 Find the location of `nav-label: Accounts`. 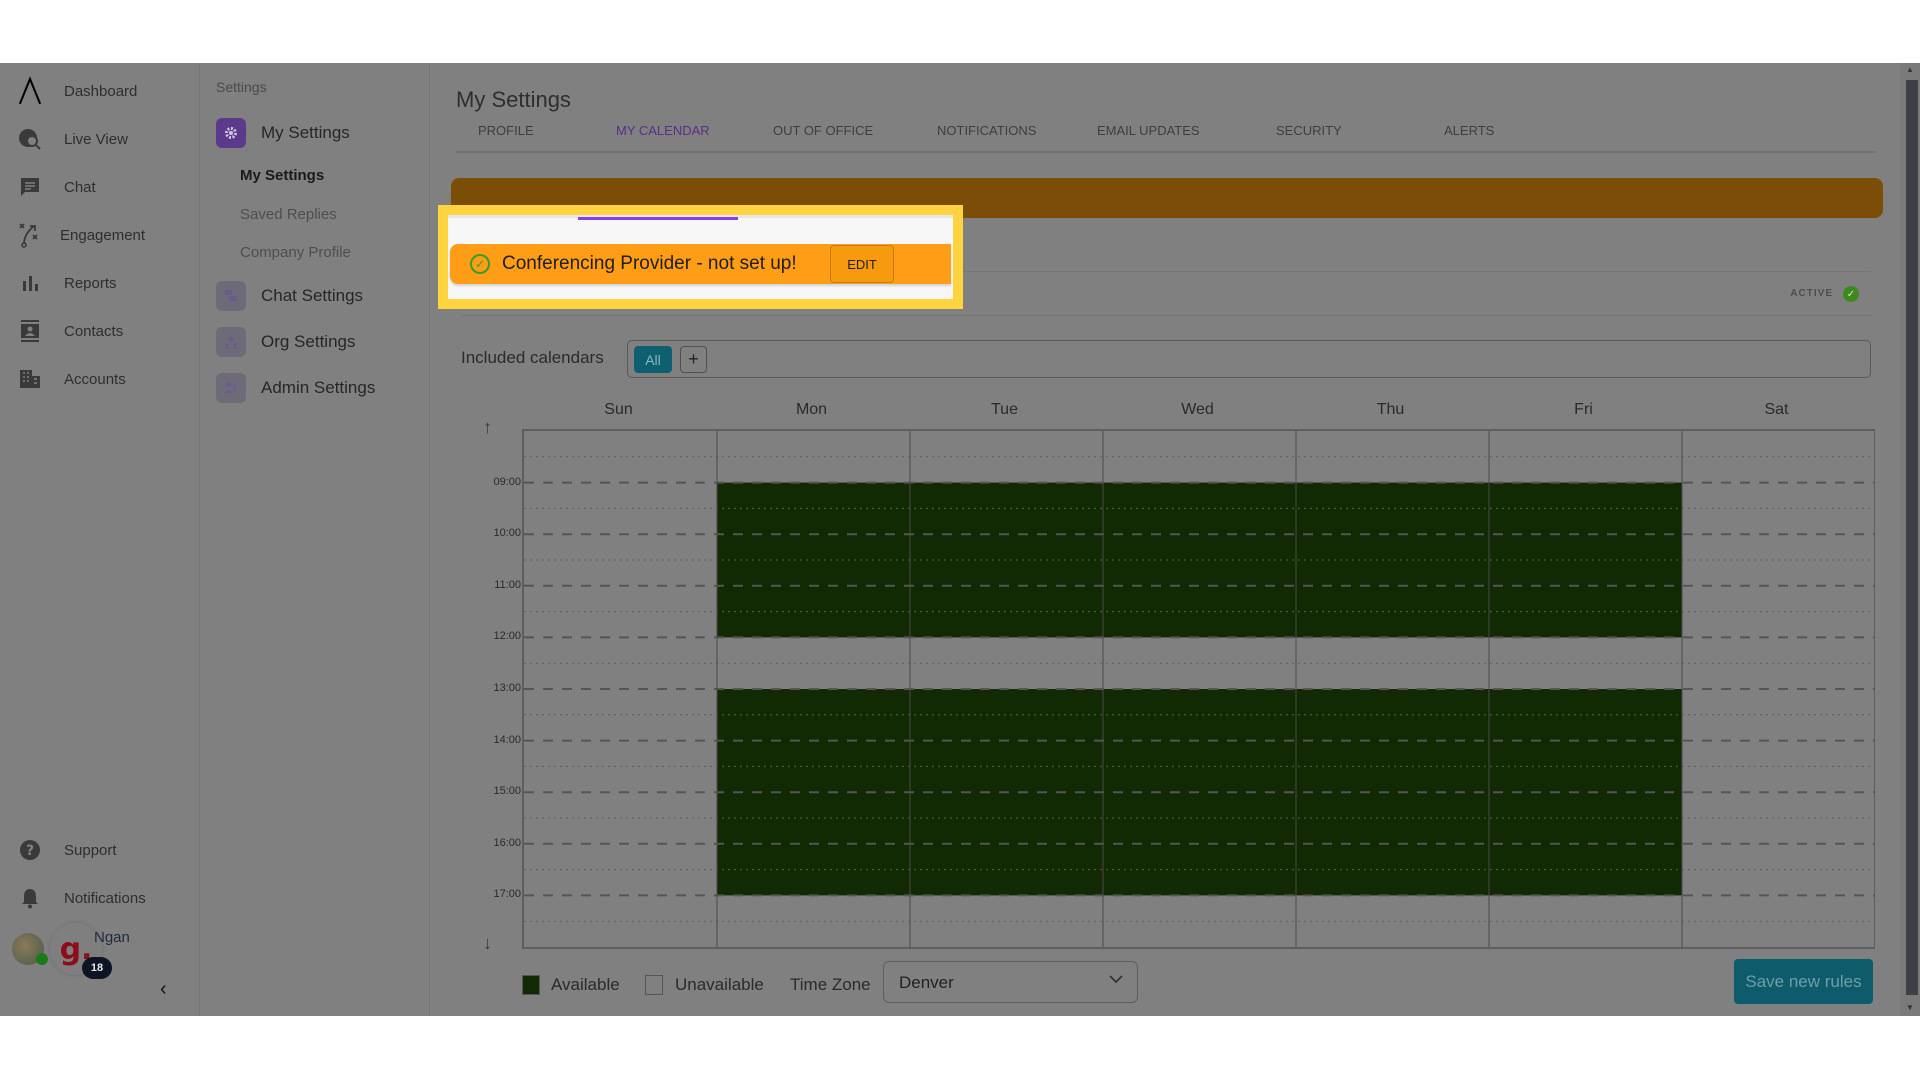

nav-label: Accounts is located at coordinates (95, 379).